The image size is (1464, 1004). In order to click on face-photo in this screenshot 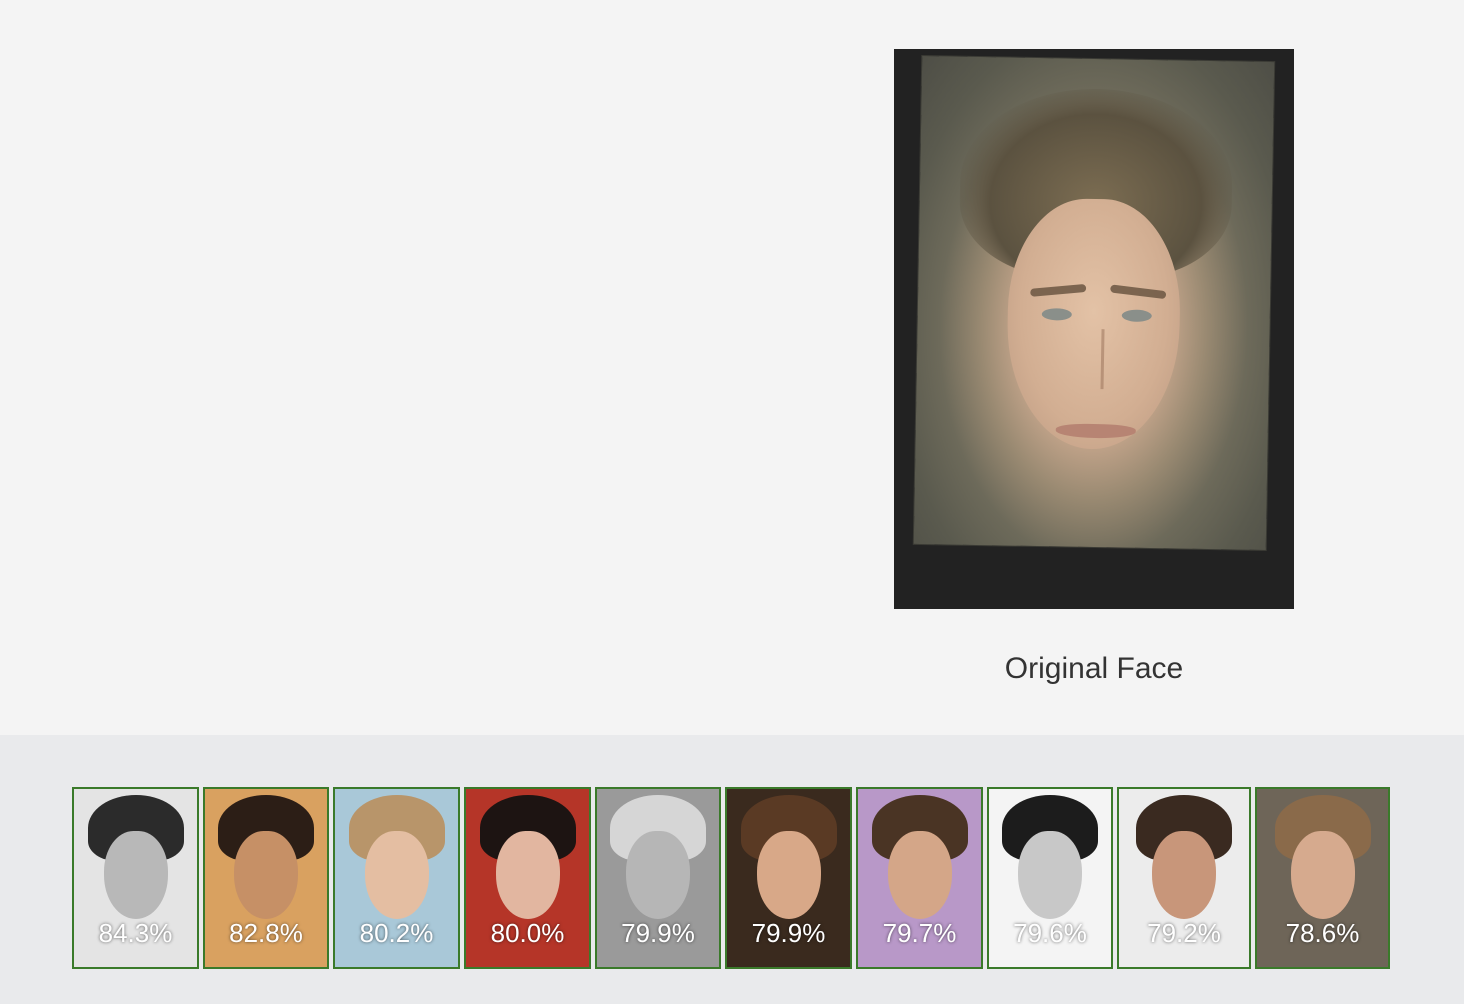, I will do `click(1094, 303)`.